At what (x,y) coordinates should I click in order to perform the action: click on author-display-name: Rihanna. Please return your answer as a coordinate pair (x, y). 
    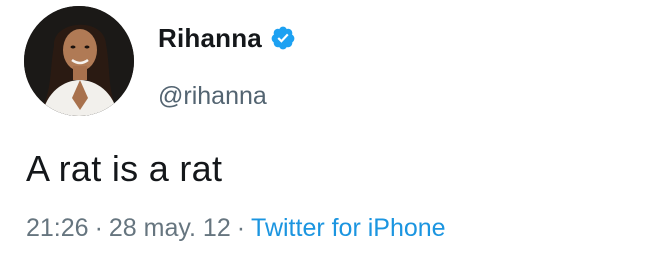
    Looking at the image, I should click on (210, 38).